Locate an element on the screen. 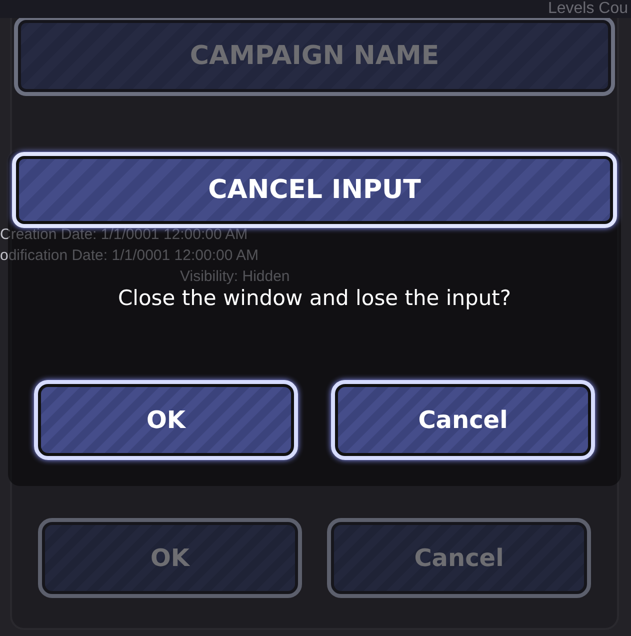  dialog-title: CANCEL INPUT is located at coordinates (314, 190).